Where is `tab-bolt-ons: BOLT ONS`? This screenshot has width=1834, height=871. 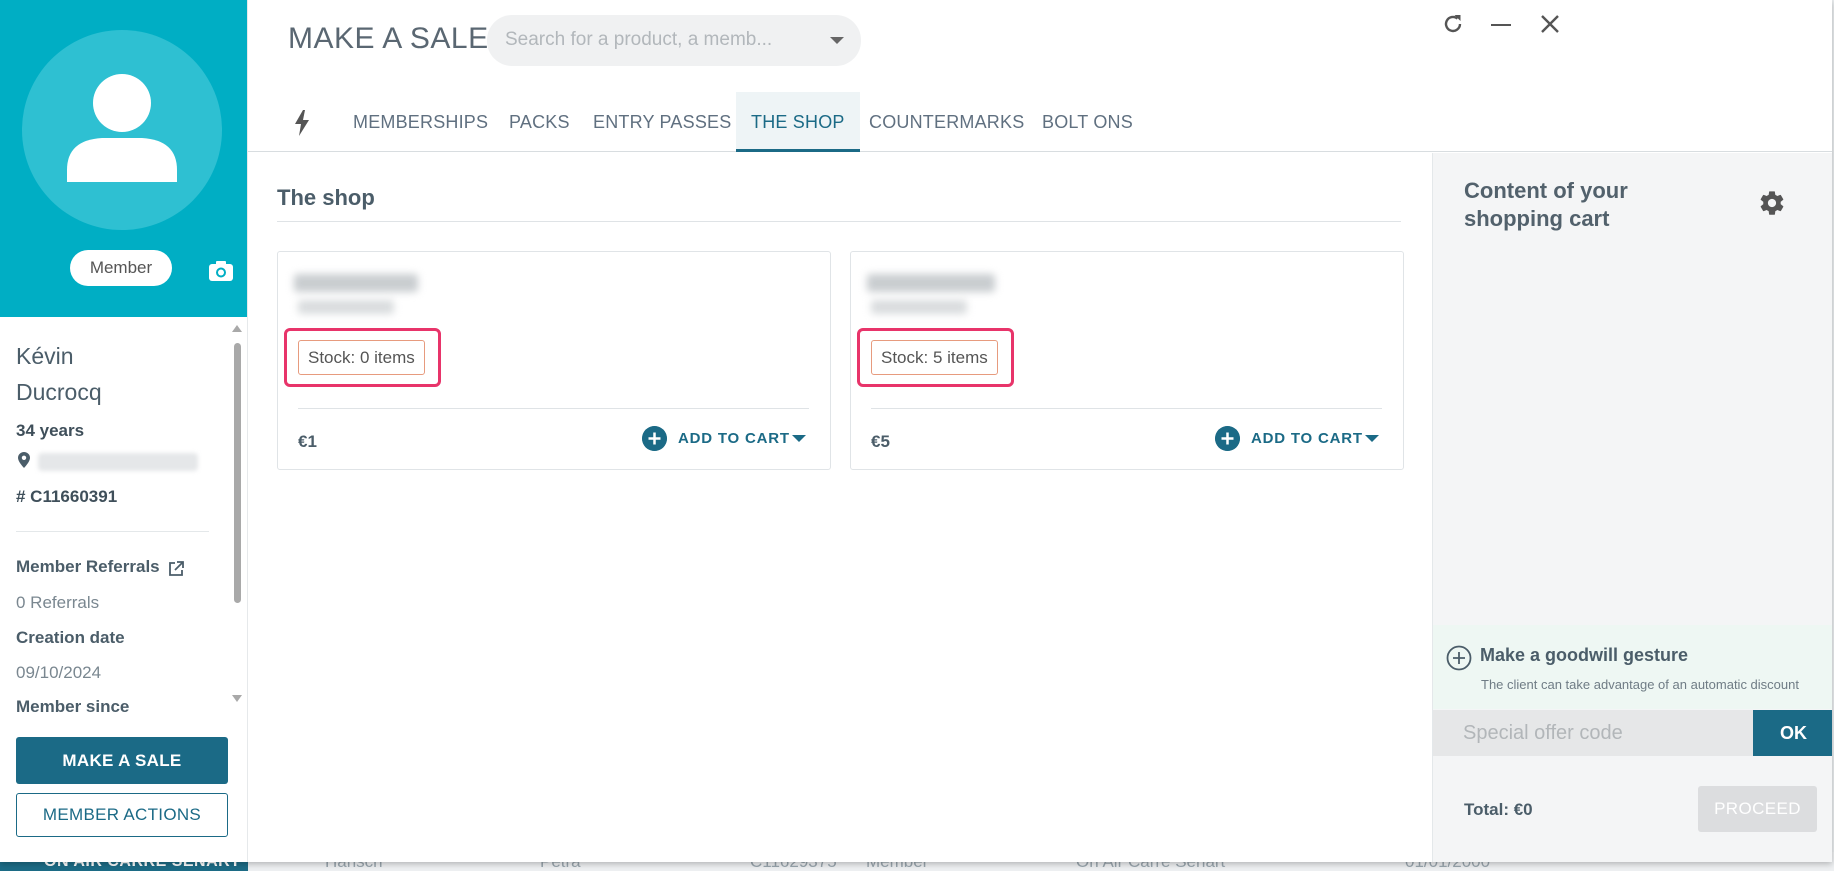
tab-bolt-ons: BOLT ONS is located at coordinates (1087, 122).